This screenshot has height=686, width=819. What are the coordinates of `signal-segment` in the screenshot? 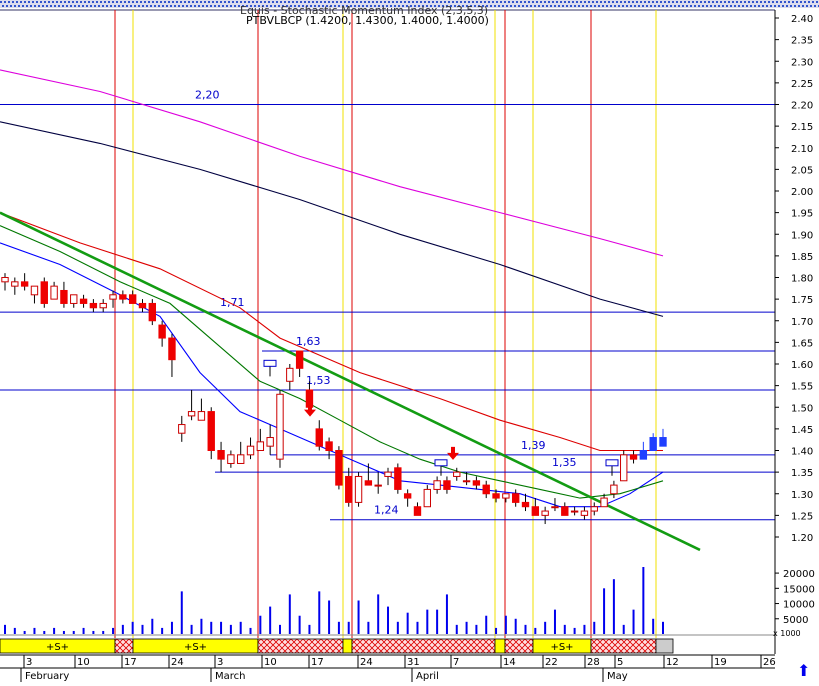 It's located at (300, 646).